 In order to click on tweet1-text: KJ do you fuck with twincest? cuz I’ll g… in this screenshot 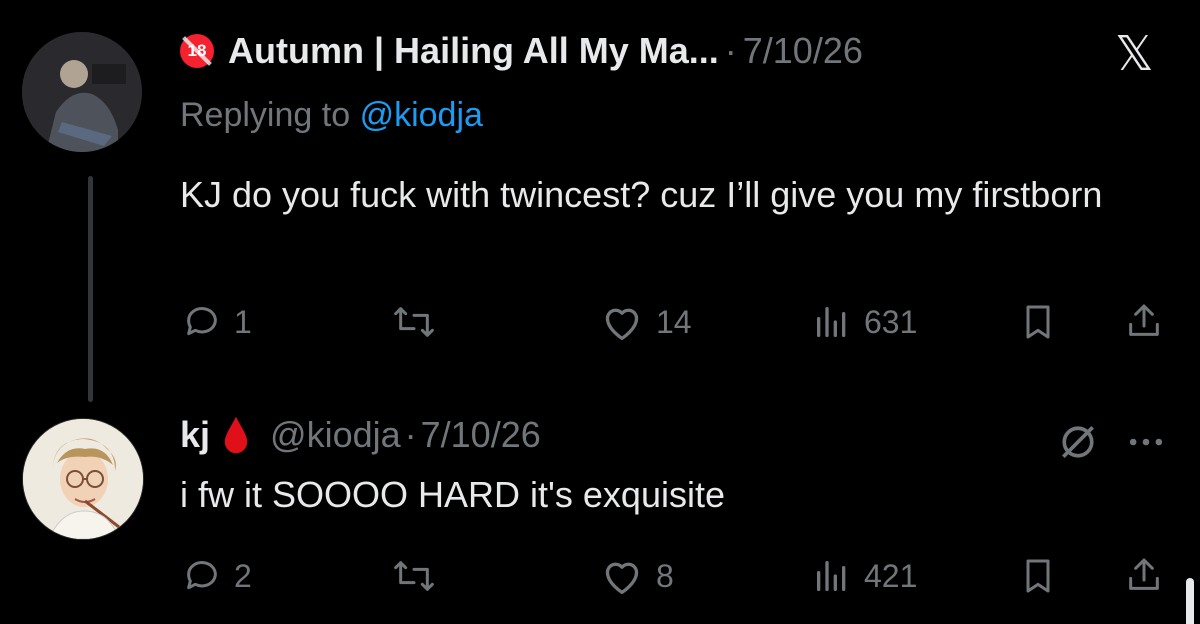, I will do `click(641, 194)`.